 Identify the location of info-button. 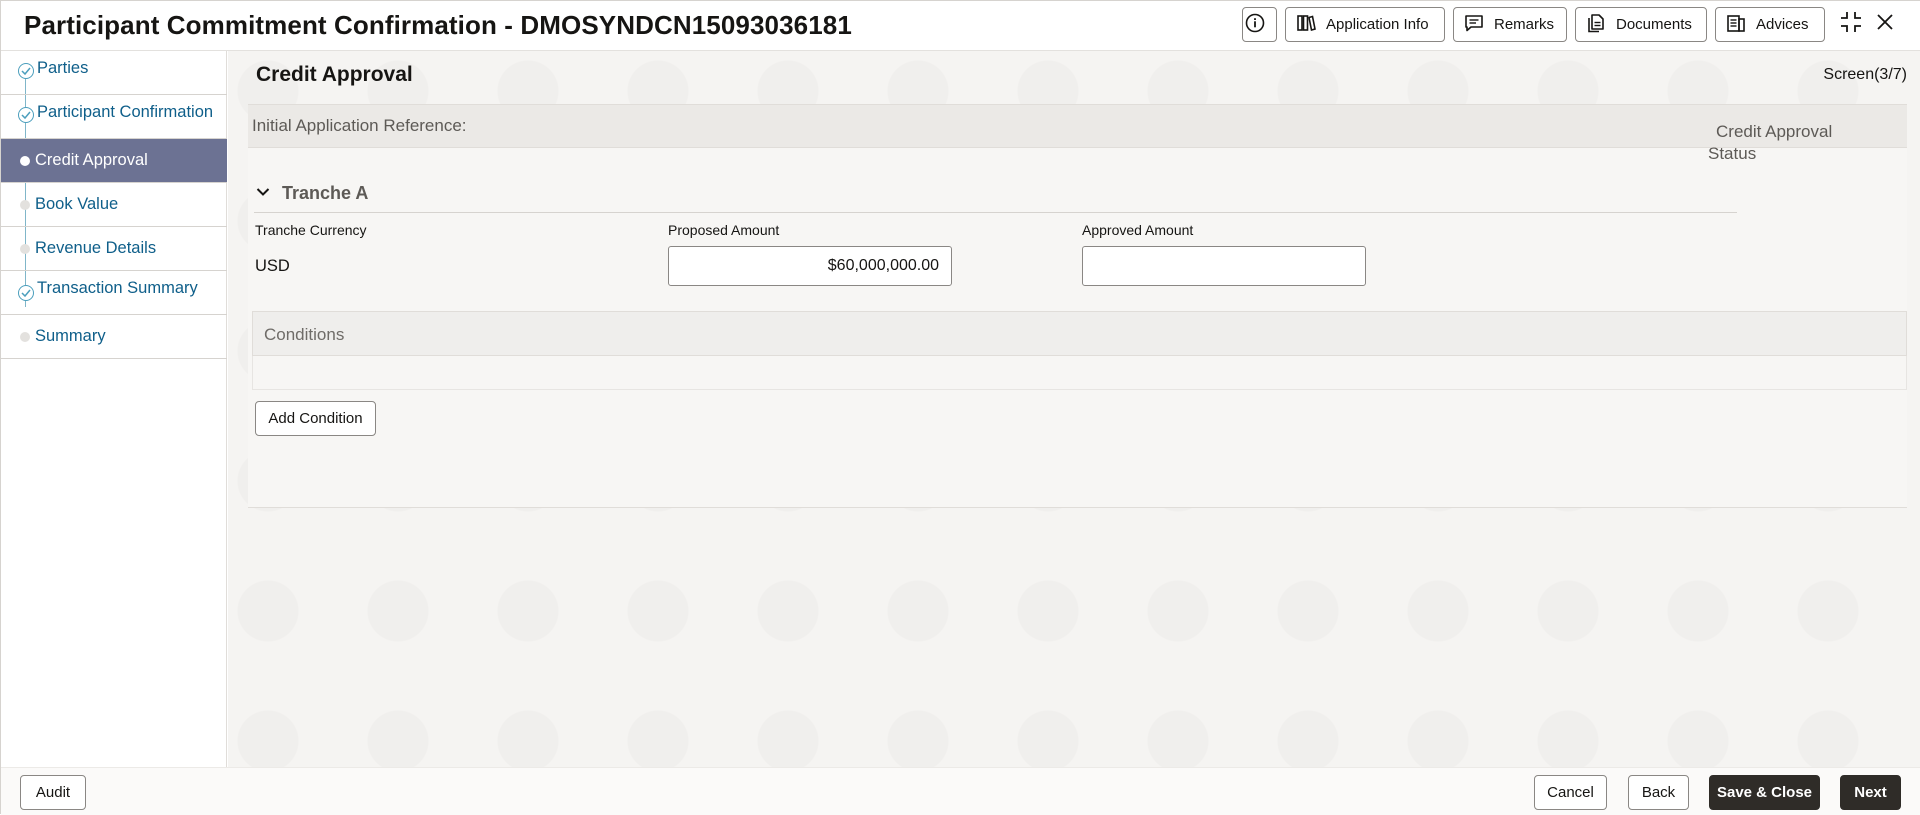
(1259, 24).